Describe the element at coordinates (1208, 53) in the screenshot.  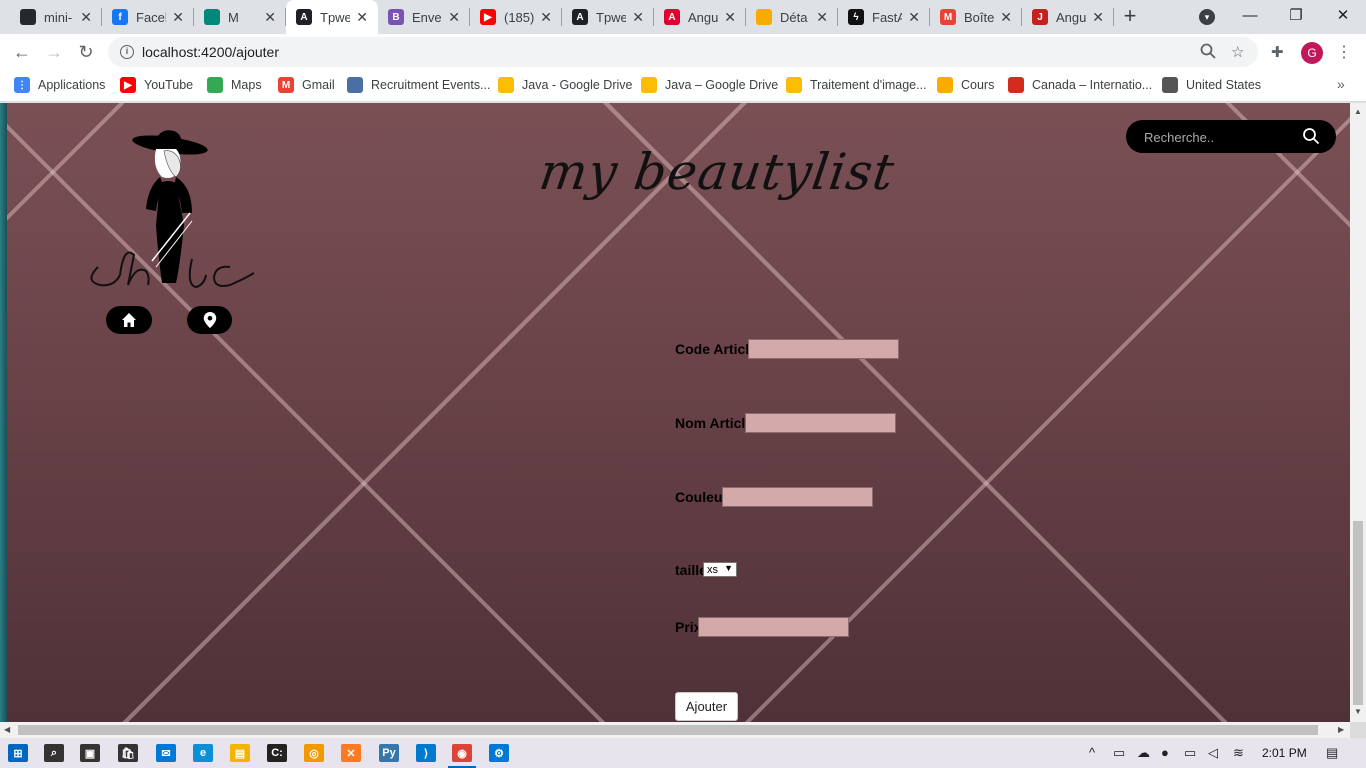
I see `zoom-icon` at that location.